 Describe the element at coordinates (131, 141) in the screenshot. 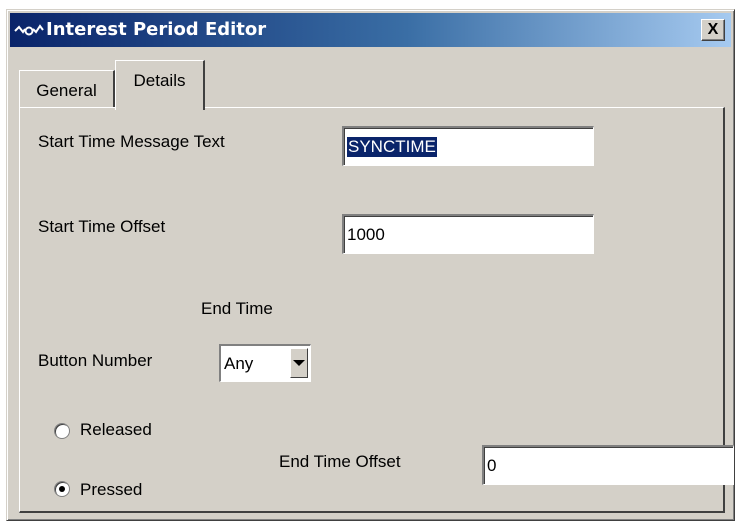

I see `start-time-message-label: Start Time Message Text` at that location.